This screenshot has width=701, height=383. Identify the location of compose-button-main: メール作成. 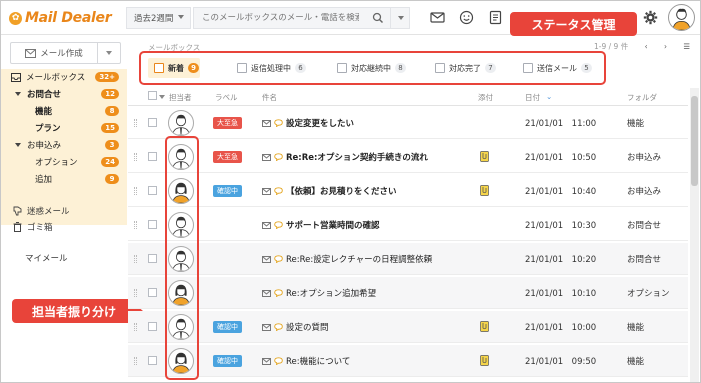
(54, 53).